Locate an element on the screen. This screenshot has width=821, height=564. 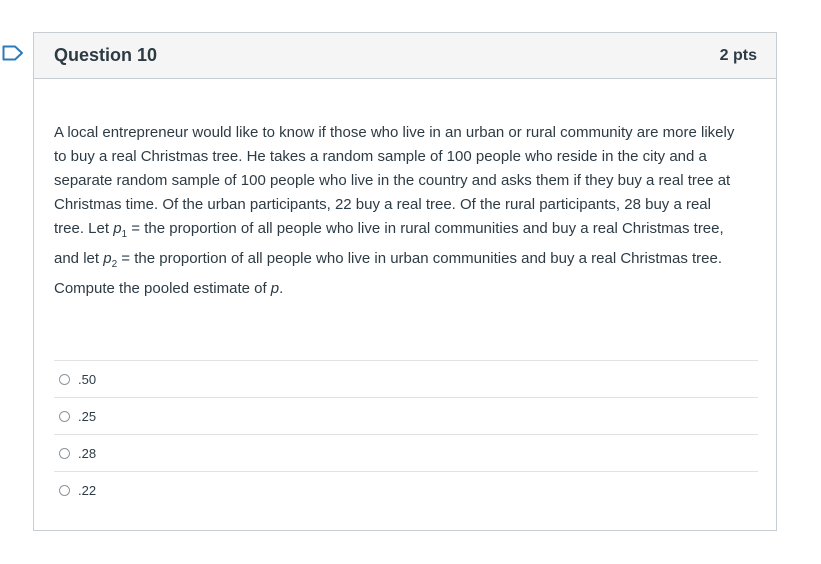
question-points: 2 pts is located at coordinates (738, 55).